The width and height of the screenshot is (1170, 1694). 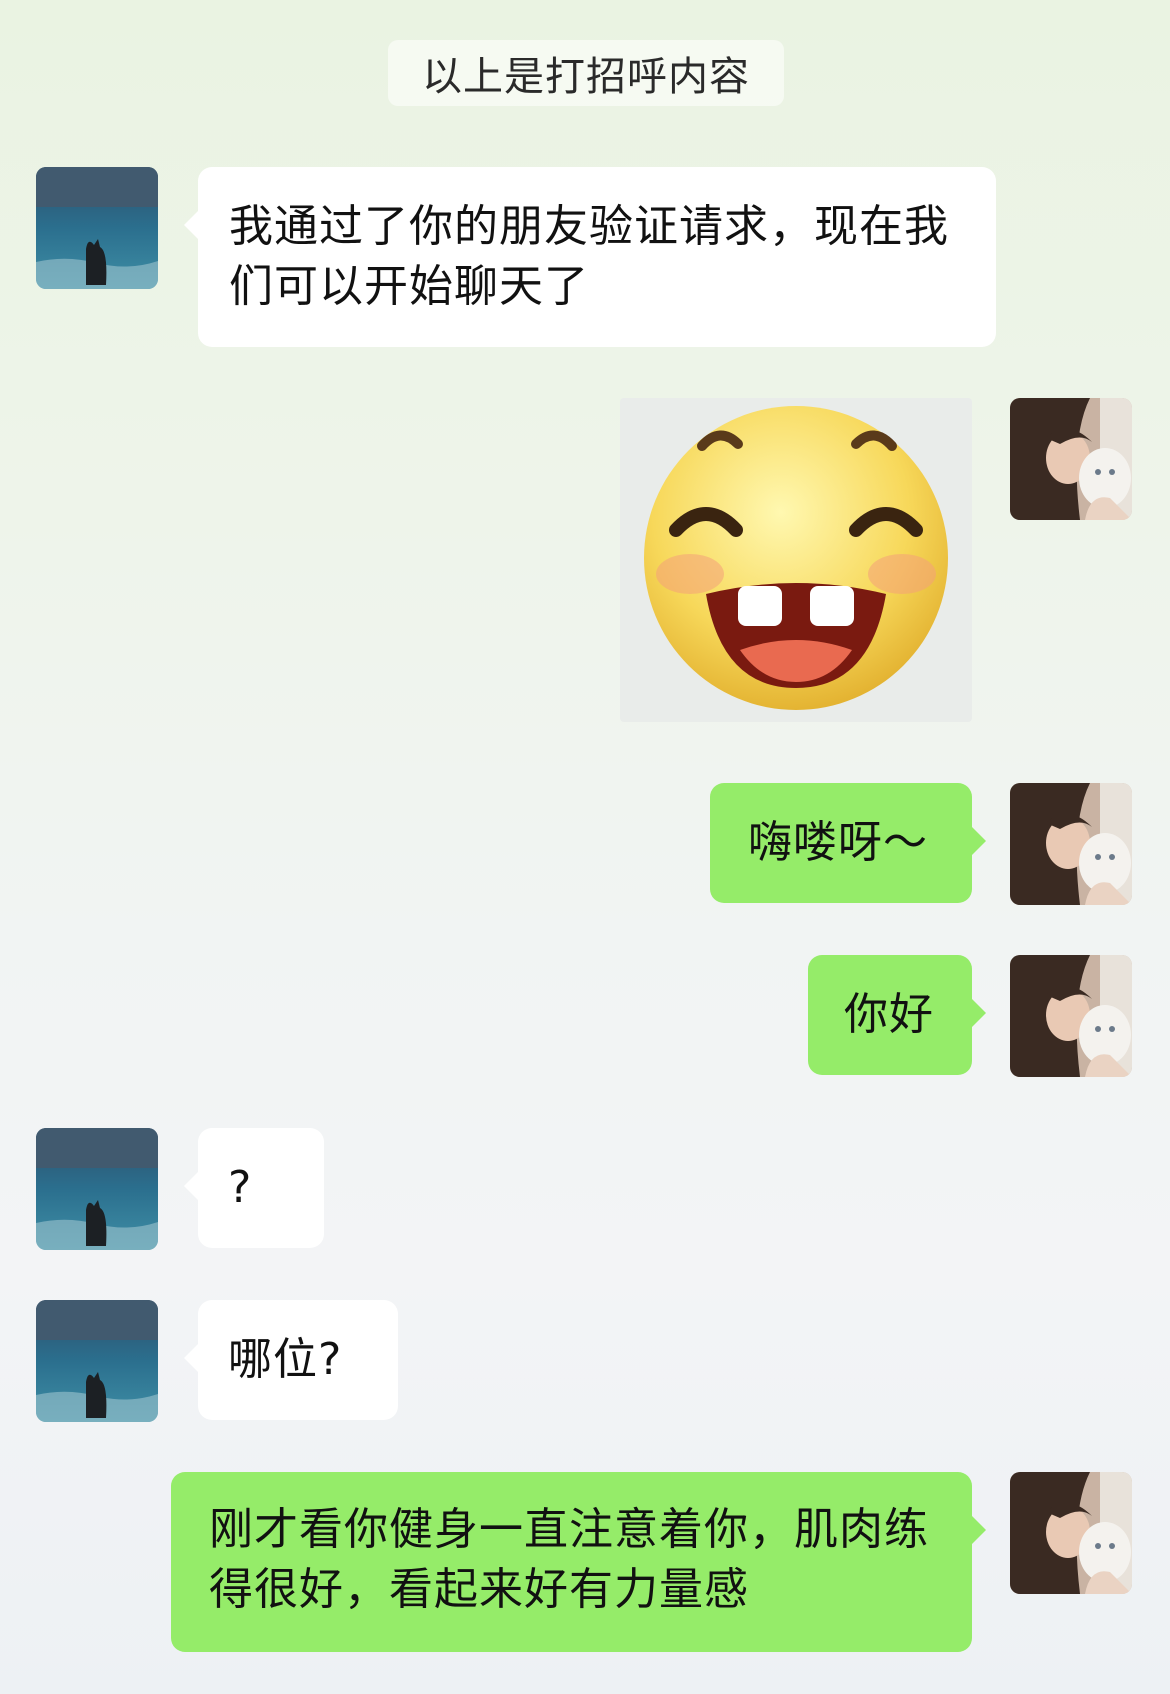 What do you see at coordinates (291, 1360) in the screenshot?
I see `message-bubble-incoming: 哪位?` at bounding box center [291, 1360].